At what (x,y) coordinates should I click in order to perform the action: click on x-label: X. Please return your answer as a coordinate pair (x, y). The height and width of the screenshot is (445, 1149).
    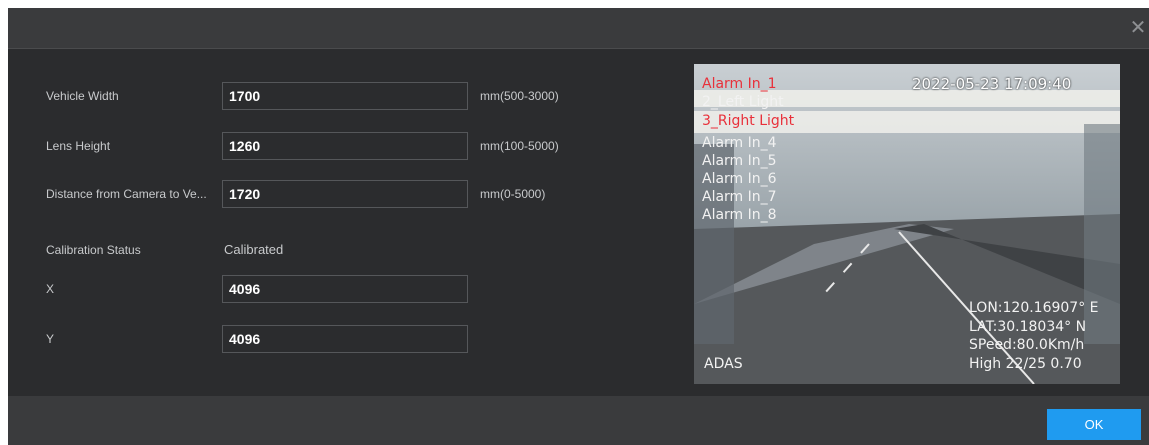
    Looking at the image, I should click on (50, 289).